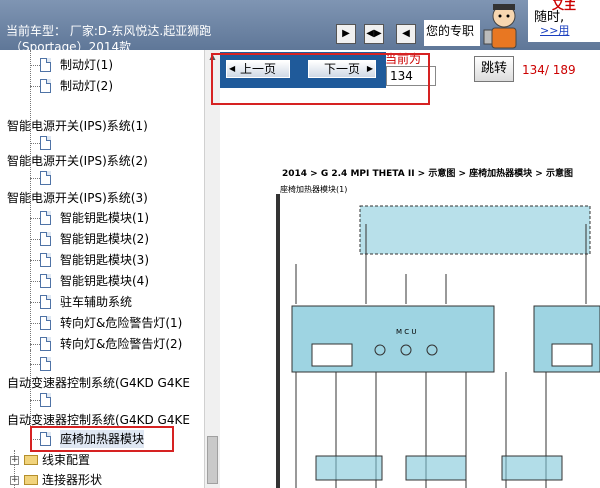 The height and width of the screenshot is (488, 600). Describe the element at coordinates (66, 460) in the screenshot. I see `tree-item-label: 线束配置` at that location.